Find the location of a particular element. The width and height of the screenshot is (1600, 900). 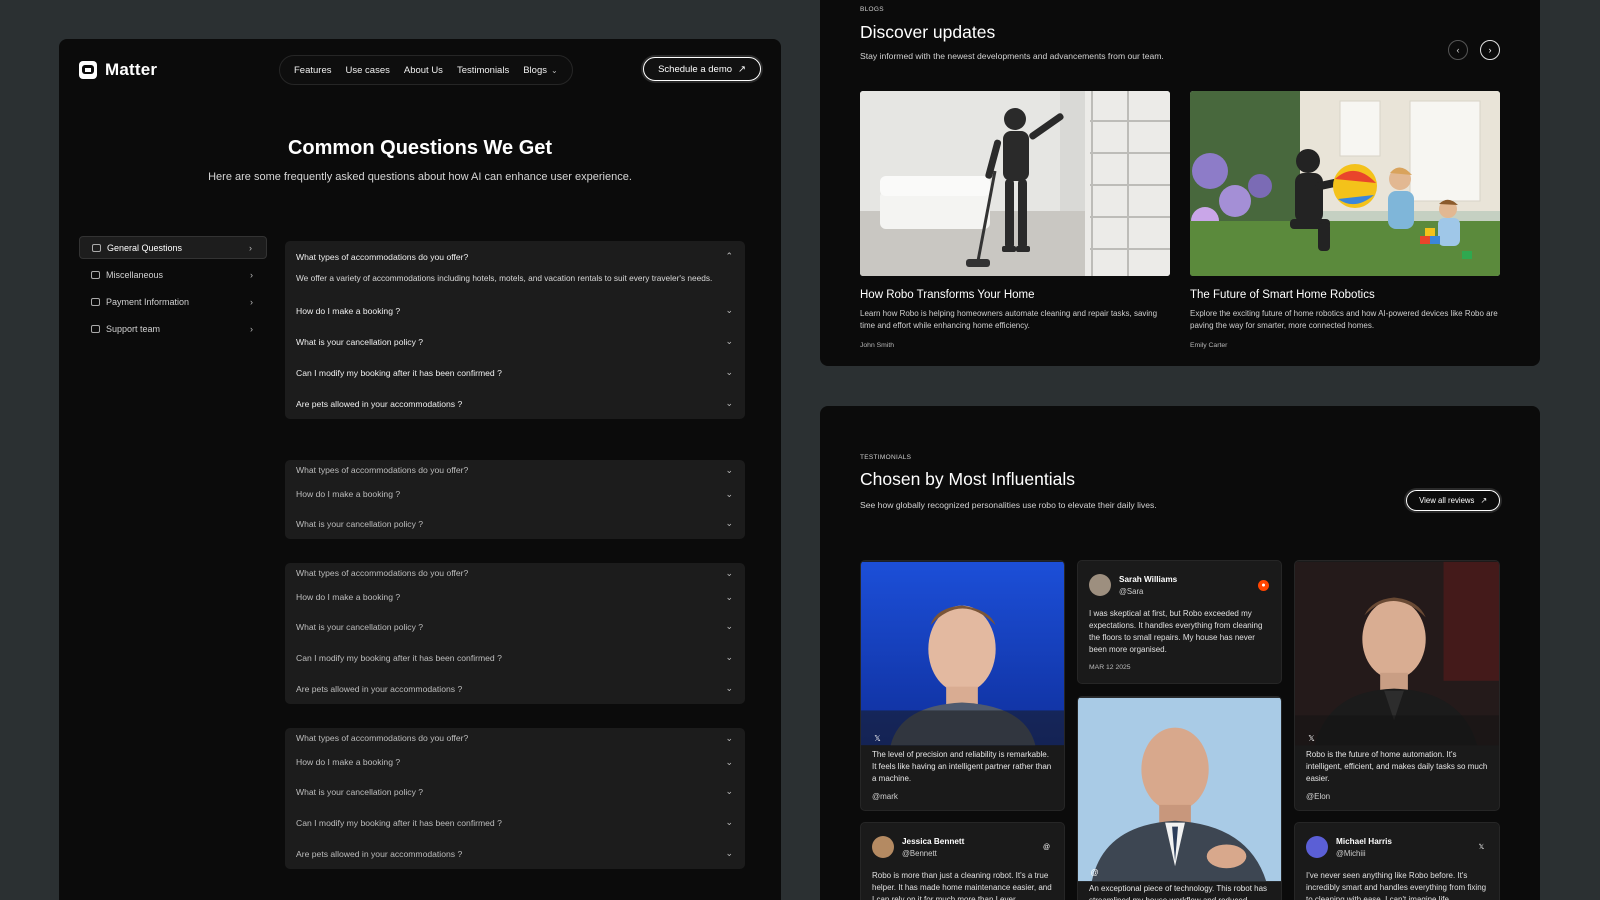

schedule-demo-label: Schedule a demo is located at coordinates (695, 69).